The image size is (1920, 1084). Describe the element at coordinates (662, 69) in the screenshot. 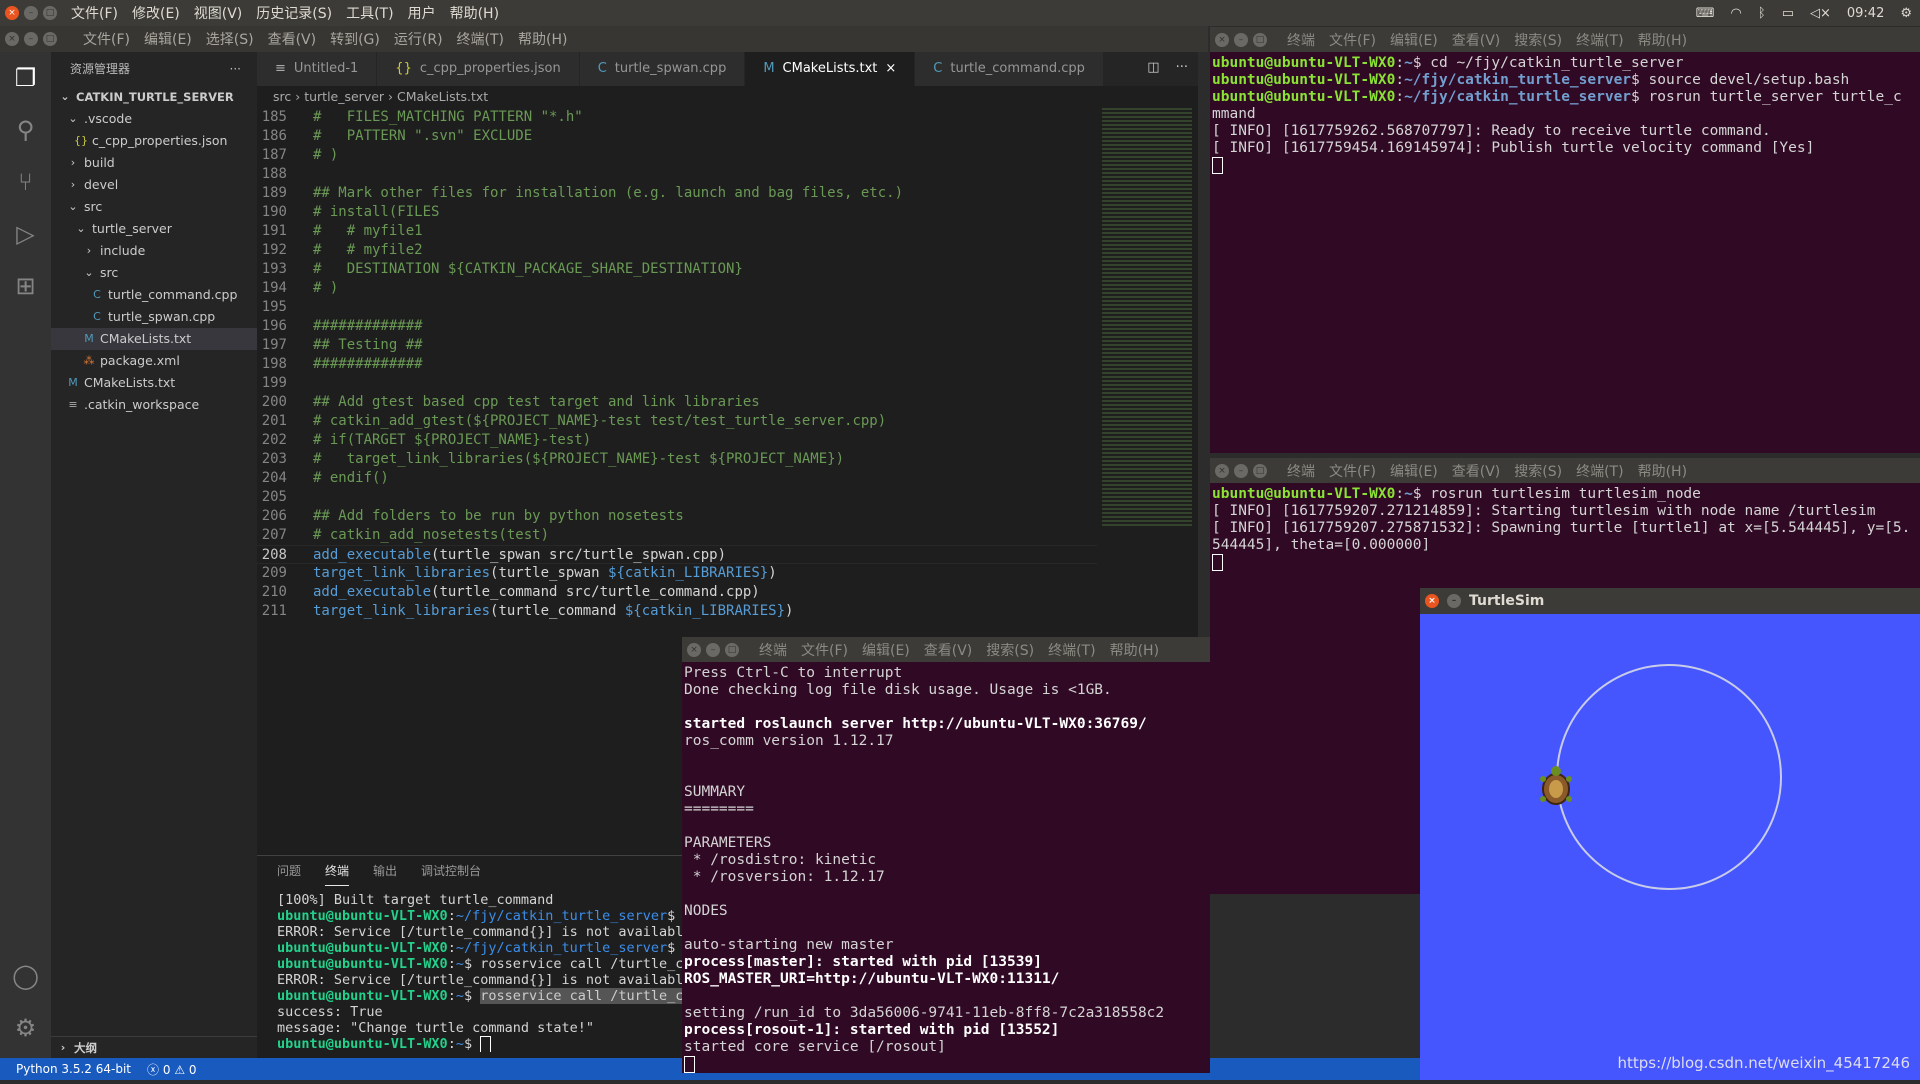

I see `tab-turtle_spwan-cpp: Cturtle_spwan.cpp` at that location.